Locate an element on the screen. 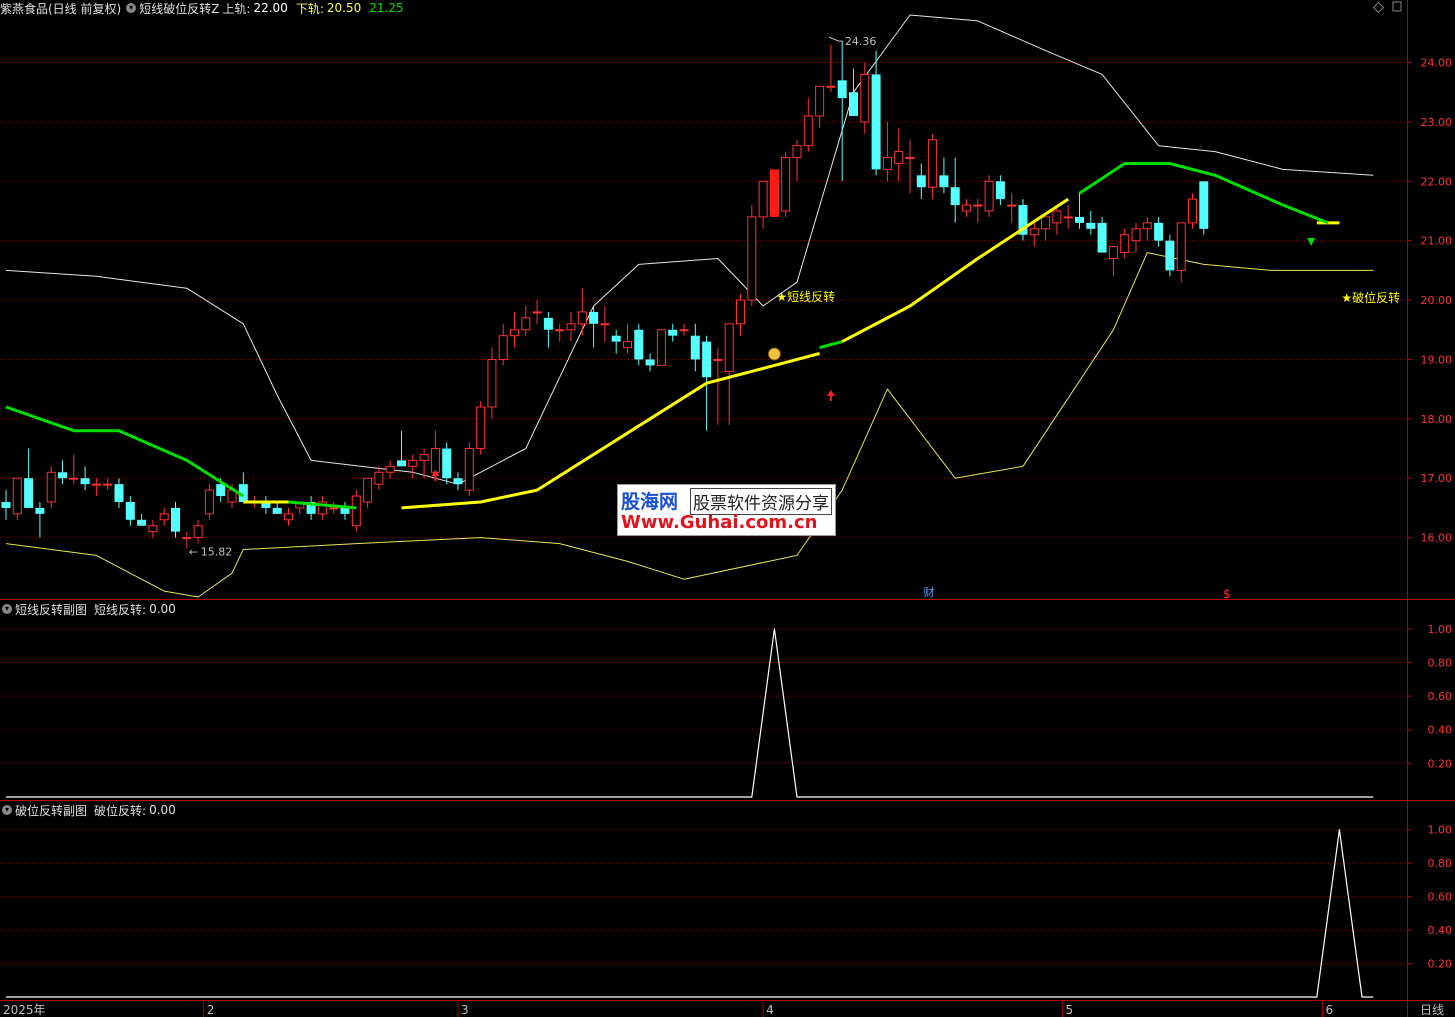 This screenshot has width=1455, height=1017. period-label: 日线 is located at coordinates (1432, 1010).